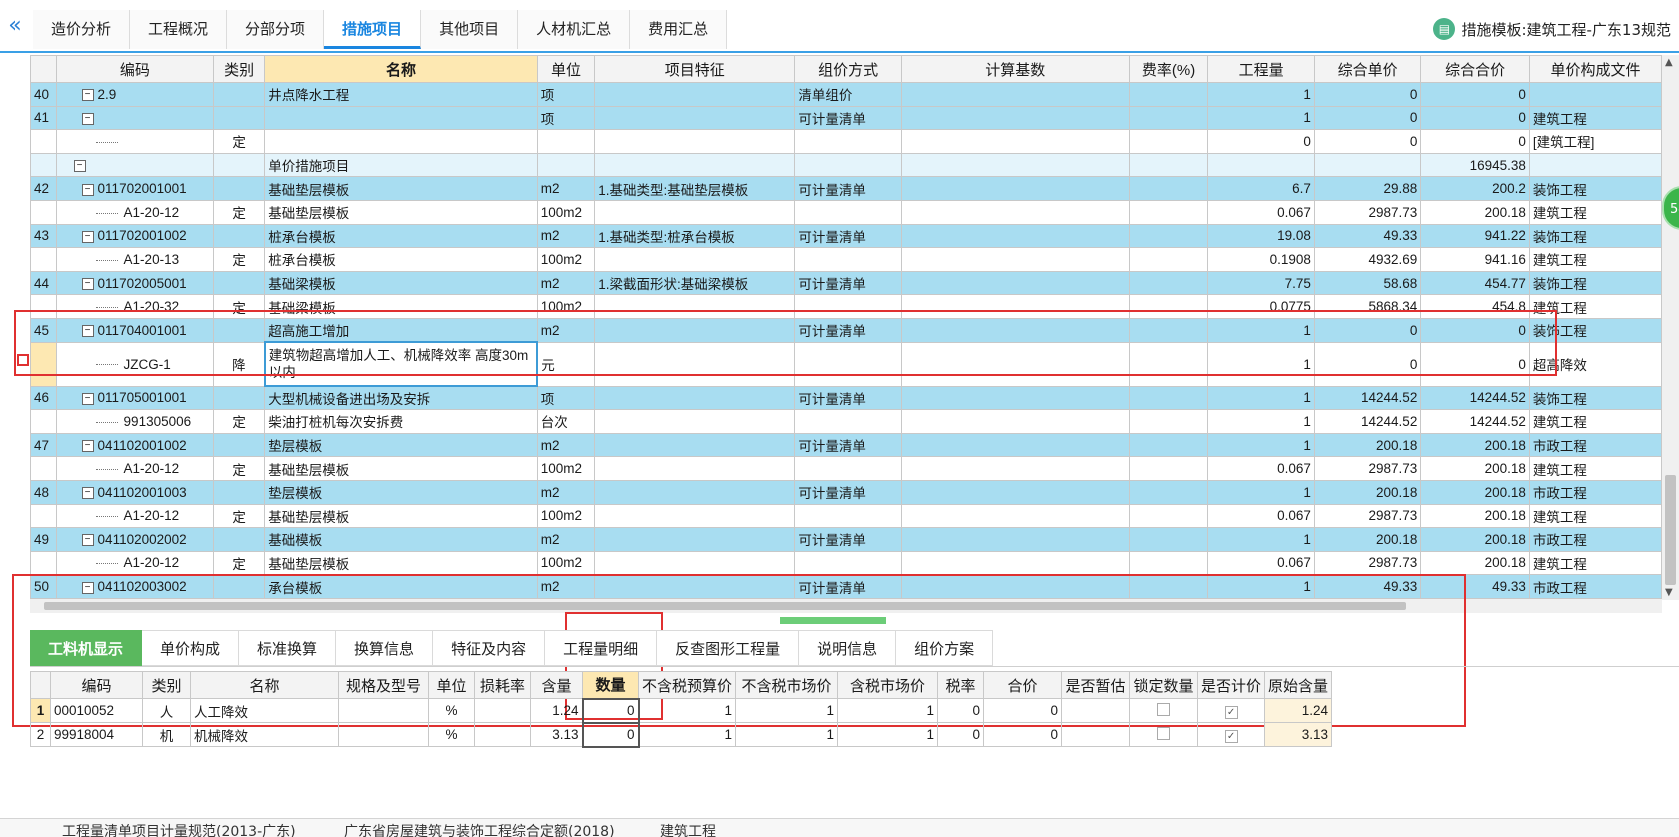  I want to click on tab-project-overview: 工程概况, so click(179, 29).